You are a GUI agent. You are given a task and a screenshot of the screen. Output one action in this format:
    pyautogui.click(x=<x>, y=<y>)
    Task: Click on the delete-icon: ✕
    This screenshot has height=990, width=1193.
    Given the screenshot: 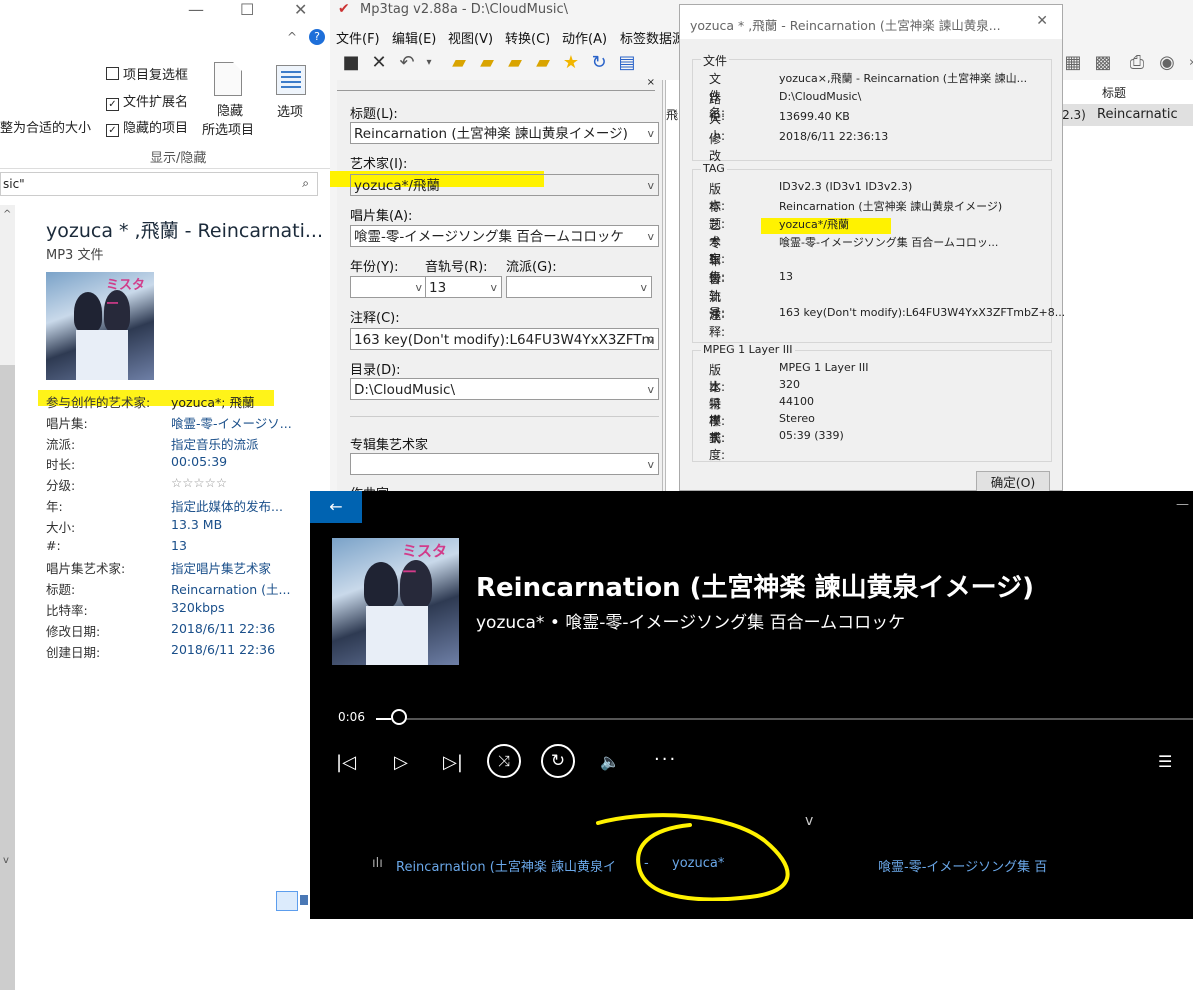 What is the action you would take?
    pyautogui.click(x=379, y=63)
    